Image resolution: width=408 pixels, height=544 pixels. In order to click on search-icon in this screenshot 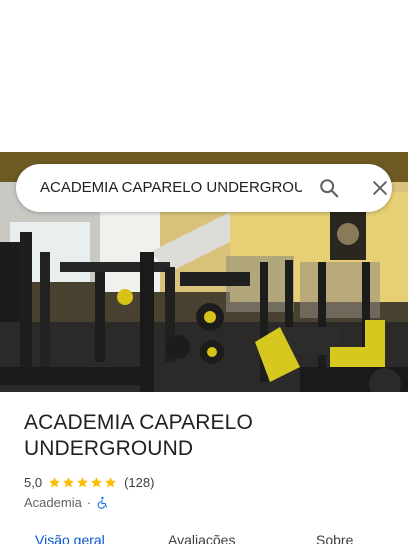, I will do `click(329, 188)`.